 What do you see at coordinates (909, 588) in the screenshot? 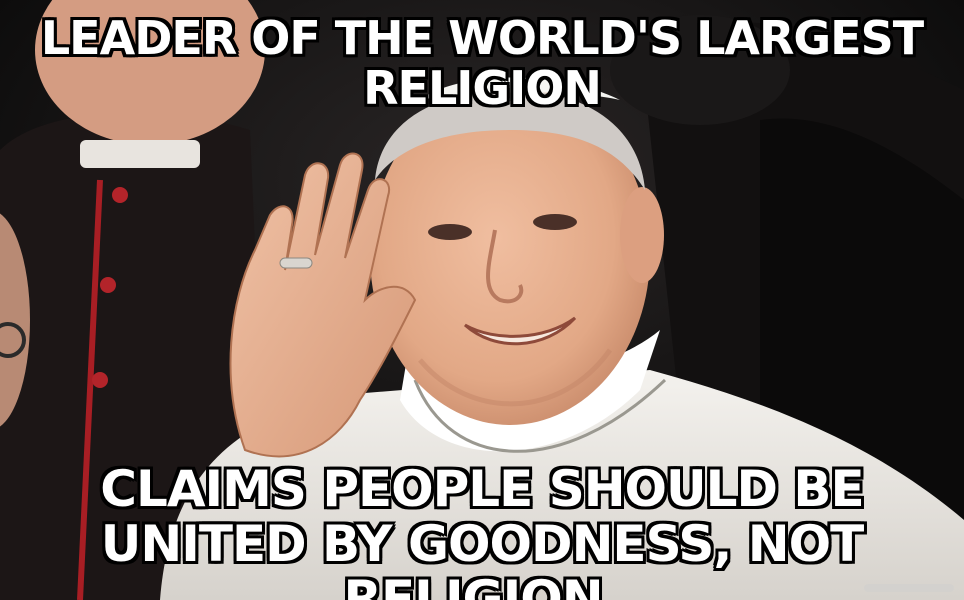
I see `imgflip-watermark-icon` at bounding box center [909, 588].